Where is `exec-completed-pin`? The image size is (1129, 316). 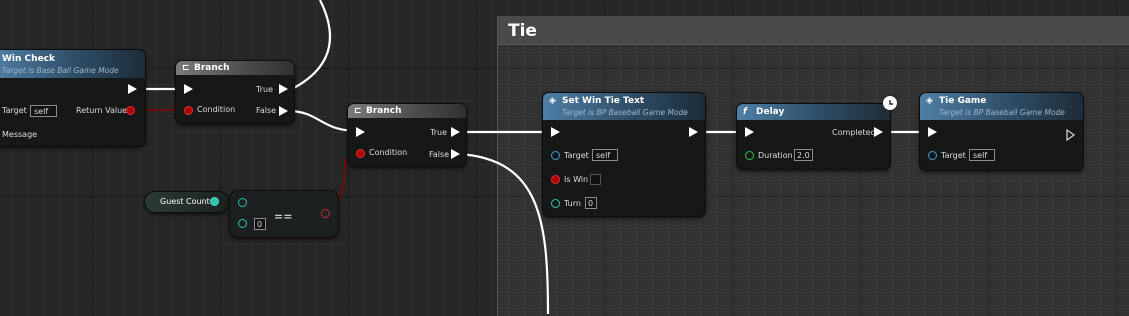
exec-completed-pin is located at coordinates (878, 132).